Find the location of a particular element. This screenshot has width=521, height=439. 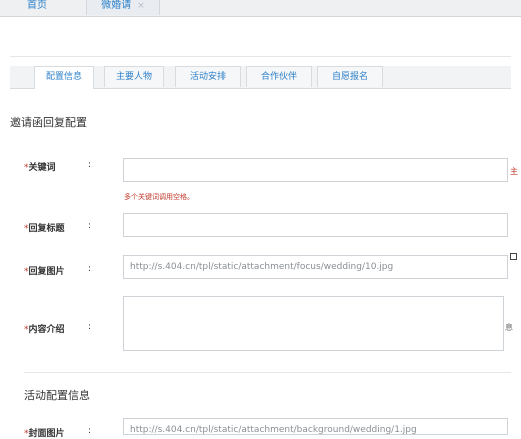

section-divider is located at coordinates (267, 372).